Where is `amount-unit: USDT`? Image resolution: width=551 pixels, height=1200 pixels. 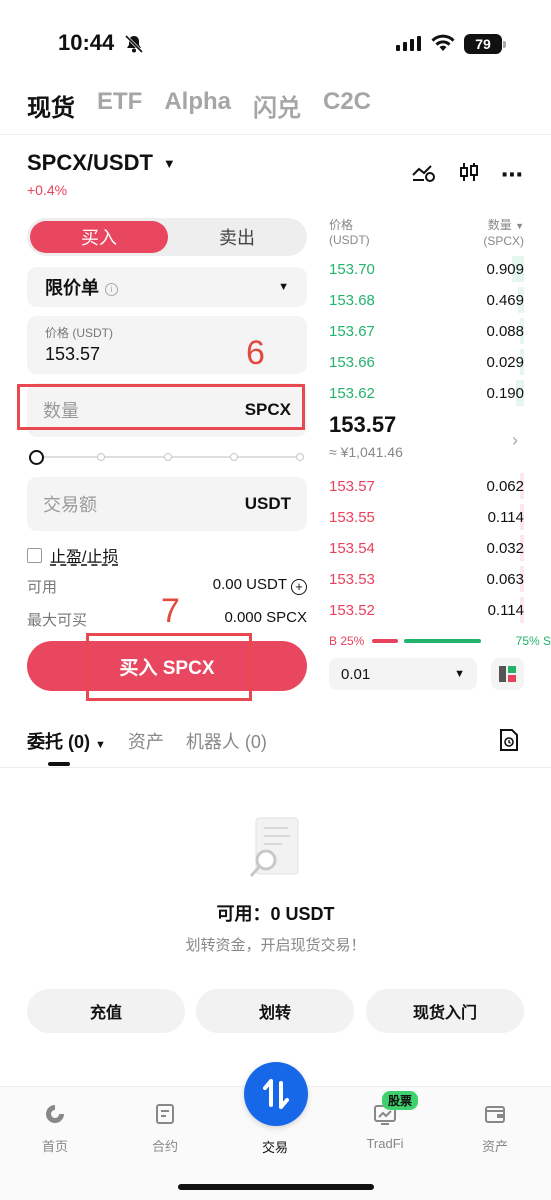 amount-unit: USDT is located at coordinates (267, 503).